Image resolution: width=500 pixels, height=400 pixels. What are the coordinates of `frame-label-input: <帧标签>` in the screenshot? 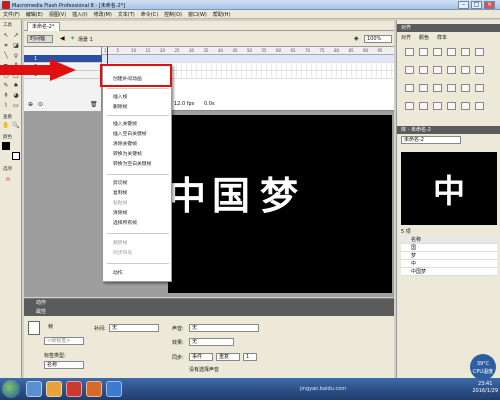 It's located at (64, 341).